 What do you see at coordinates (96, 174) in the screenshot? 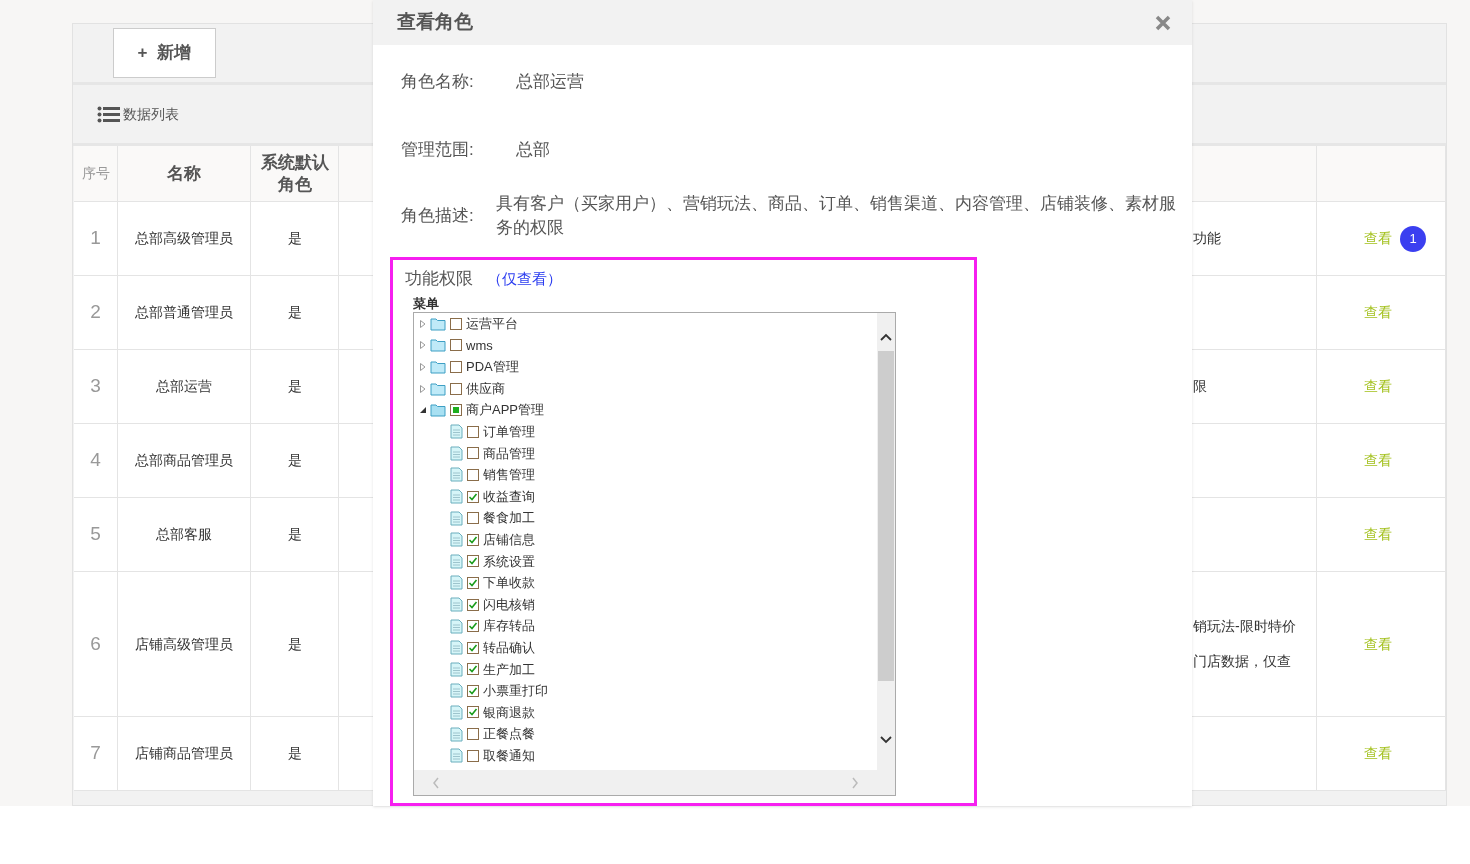
I see `column-header: 序号` at bounding box center [96, 174].